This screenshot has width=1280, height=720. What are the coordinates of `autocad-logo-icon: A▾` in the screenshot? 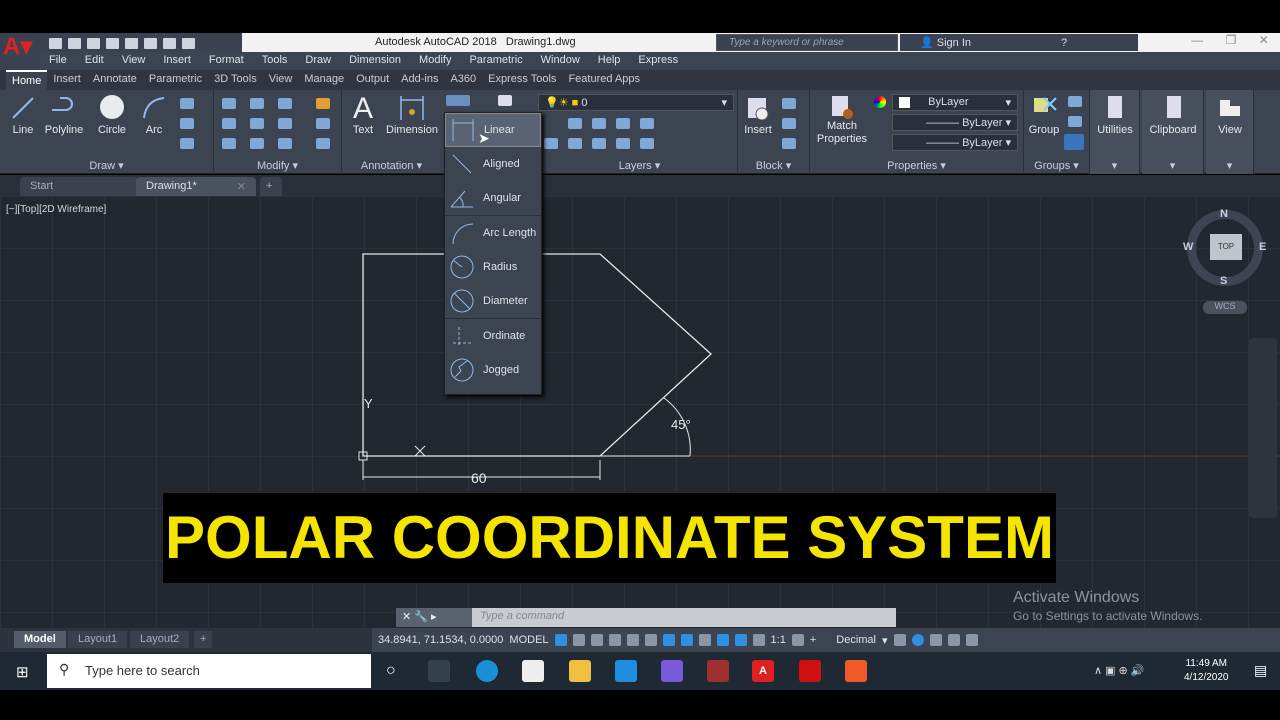 It's located at (21, 47).